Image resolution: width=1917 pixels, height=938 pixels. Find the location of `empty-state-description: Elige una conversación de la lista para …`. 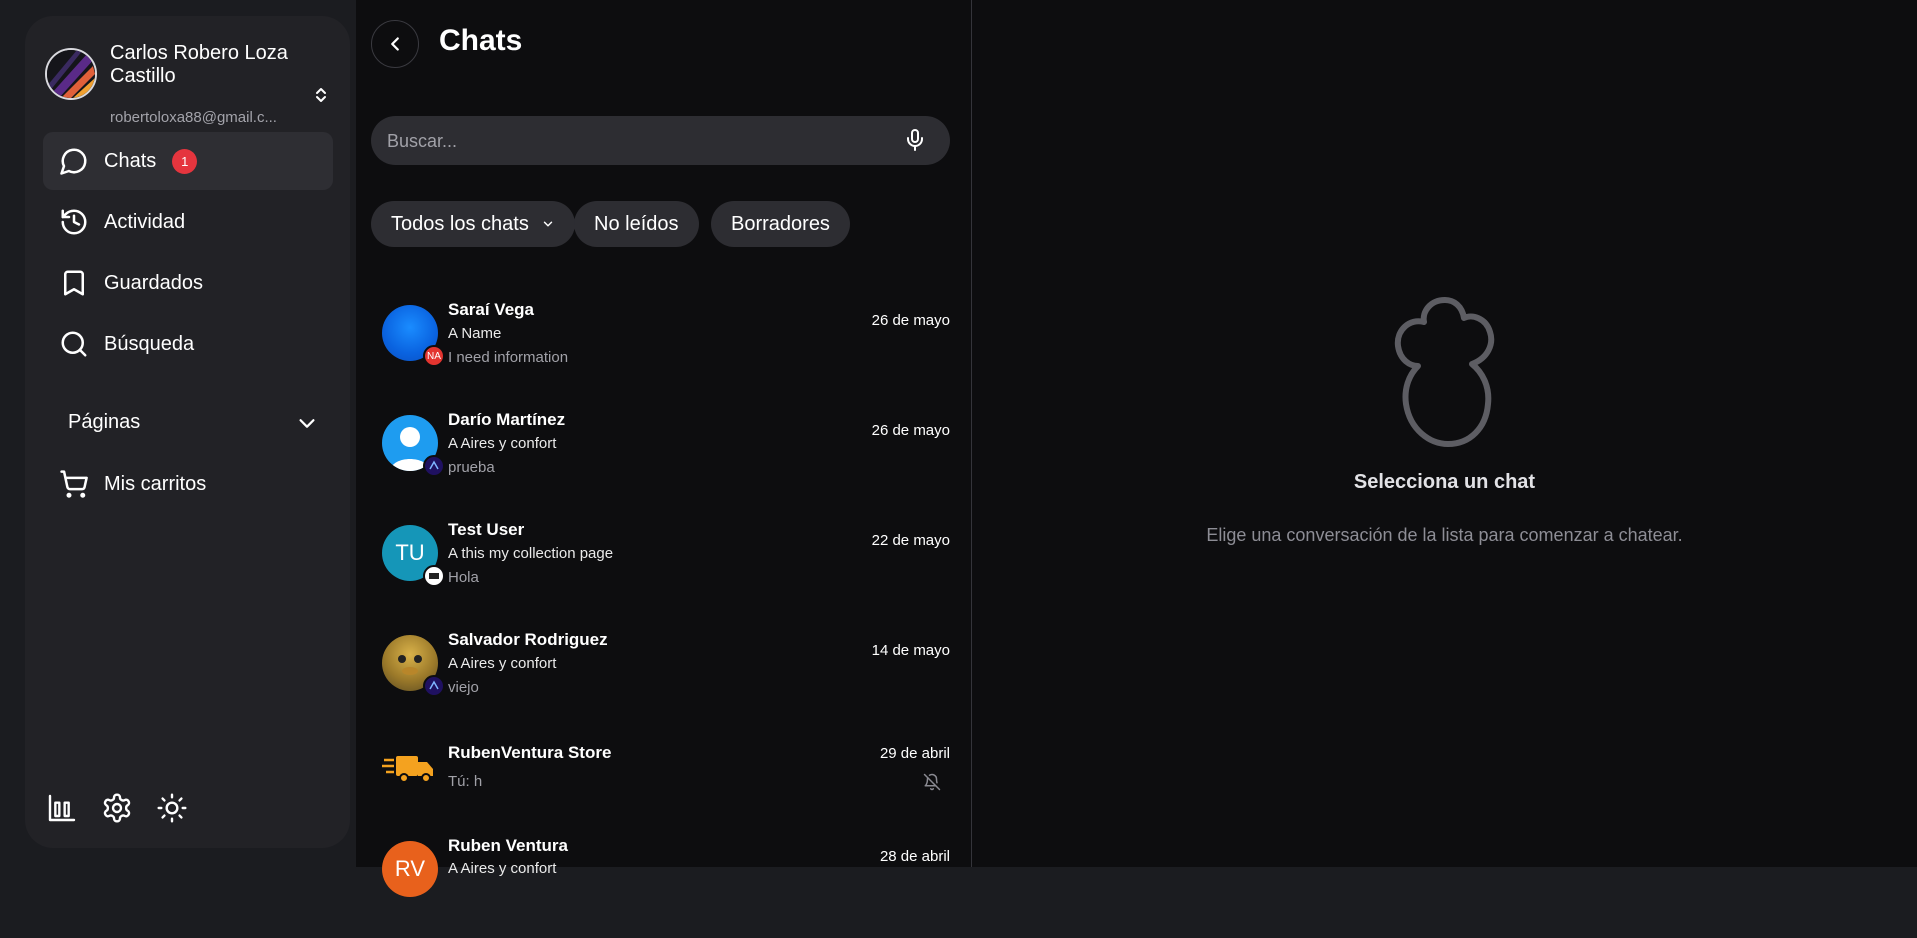

empty-state-description: Elige una conversación de la lista para … is located at coordinates (1444, 535).